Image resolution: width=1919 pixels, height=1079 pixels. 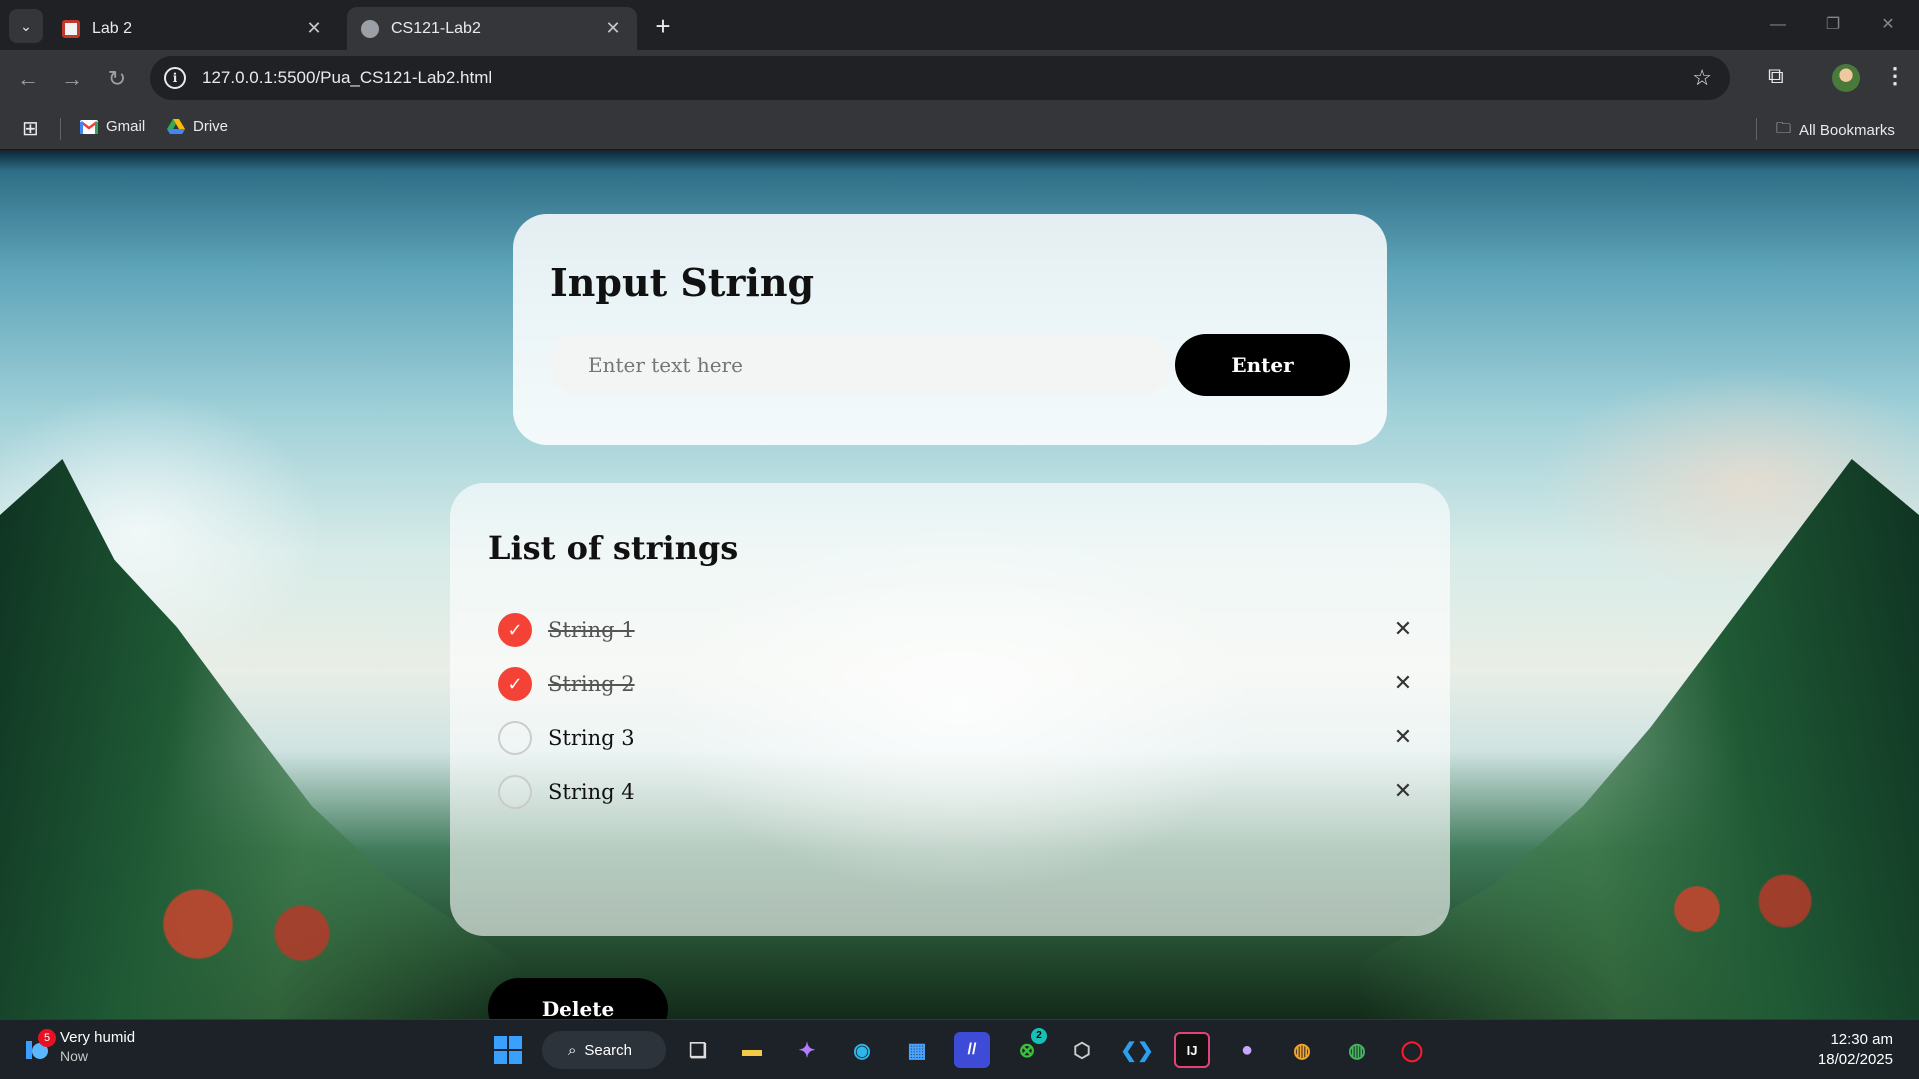 What do you see at coordinates (112, 28) in the screenshot?
I see `tab-title: Lab 2` at bounding box center [112, 28].